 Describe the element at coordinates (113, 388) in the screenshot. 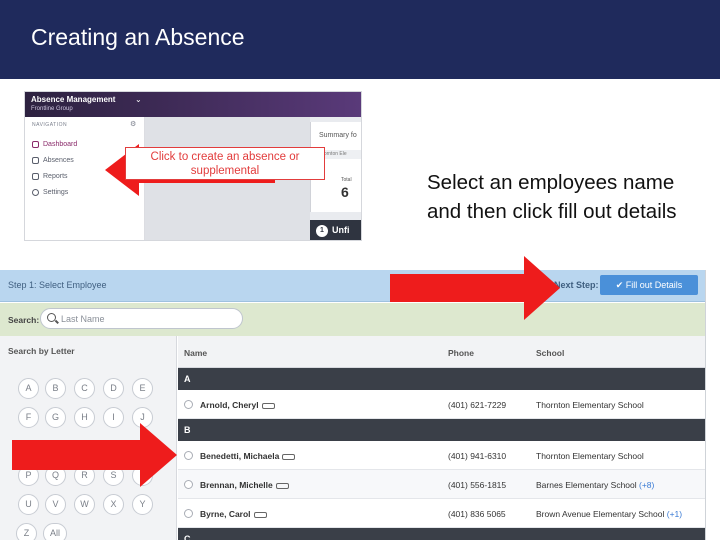

I see `letter-filter-d: D` at that location.